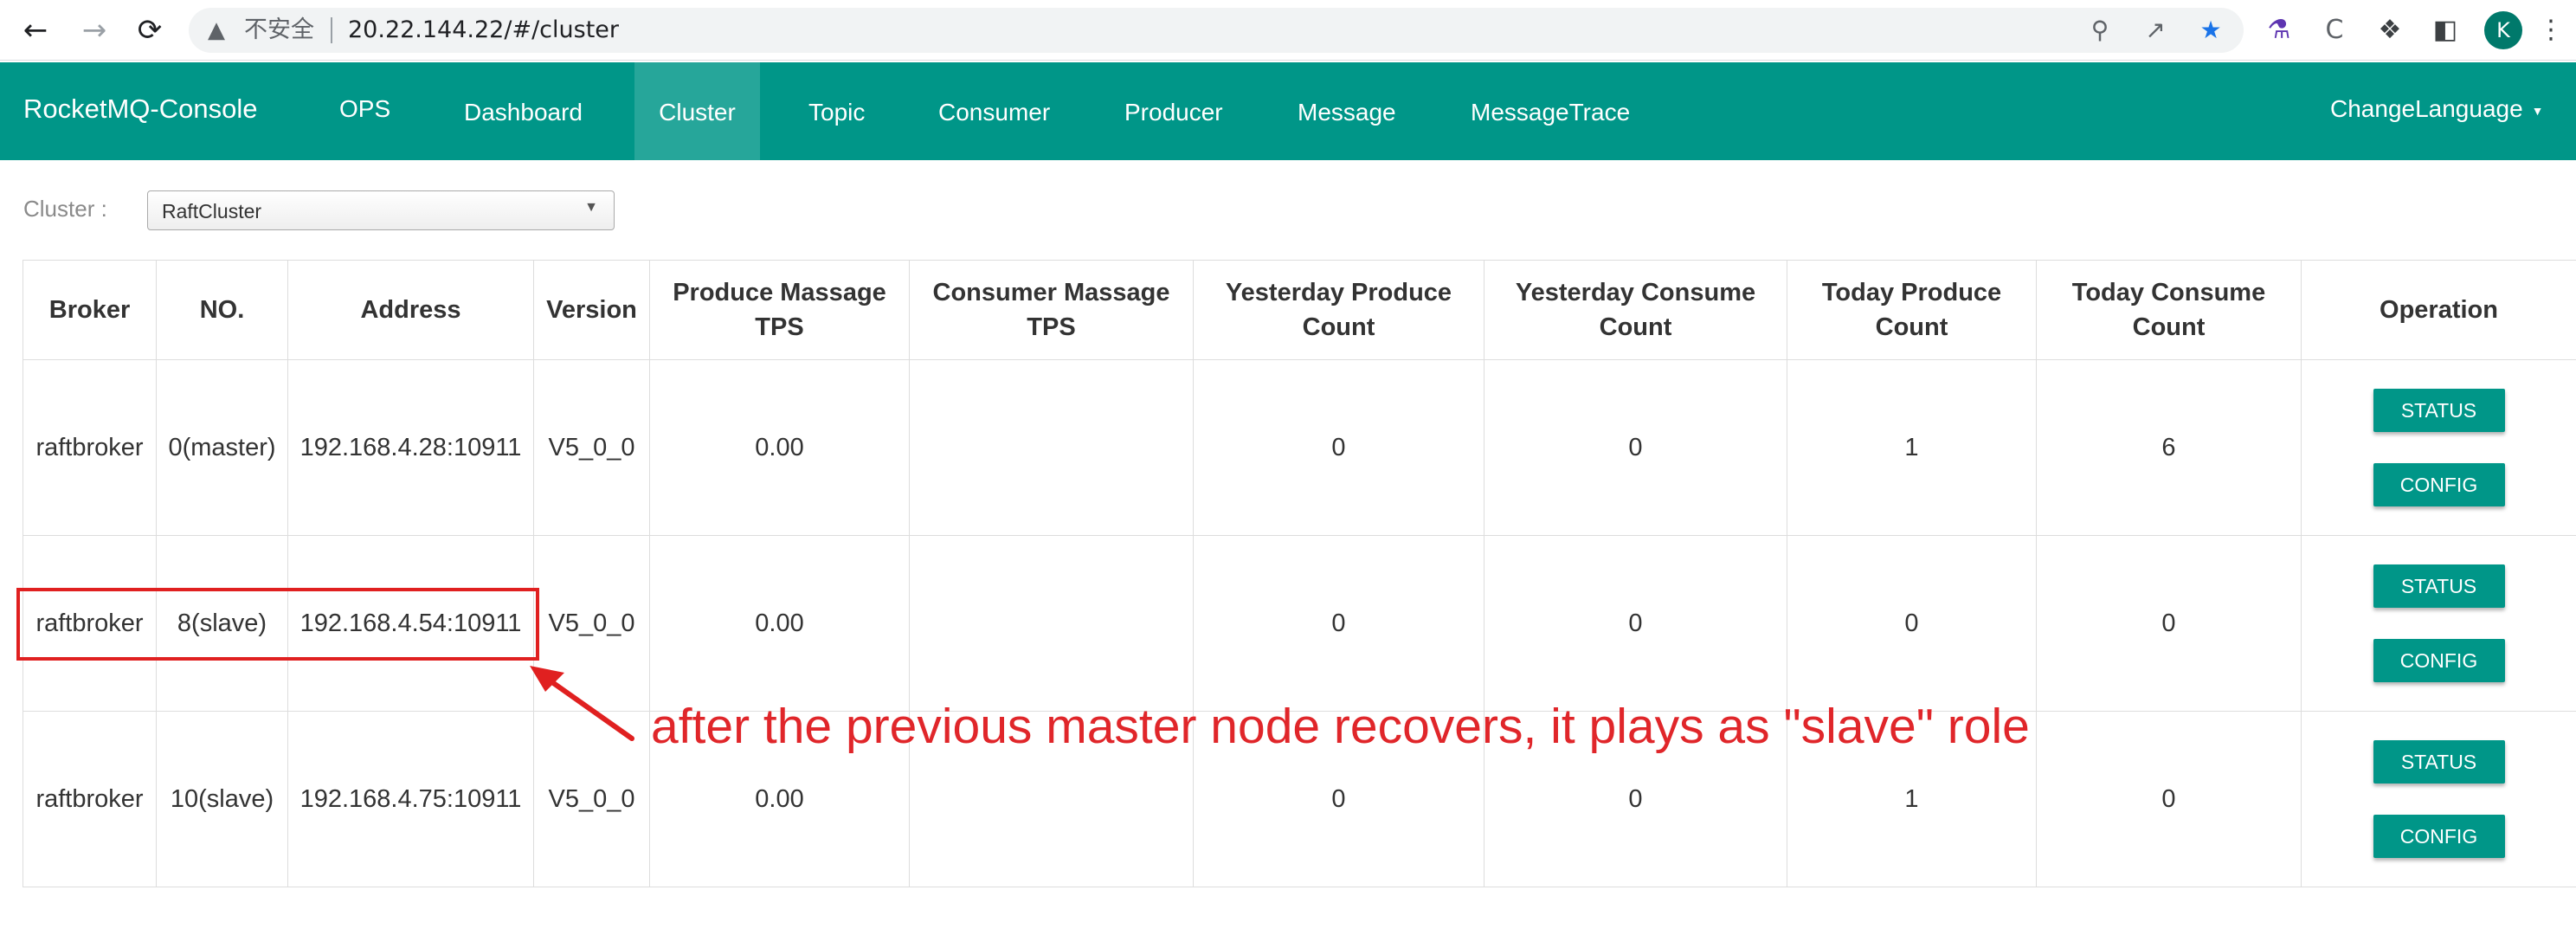  I want to click on caret-down-icon: ▼, so click(2537, 110).